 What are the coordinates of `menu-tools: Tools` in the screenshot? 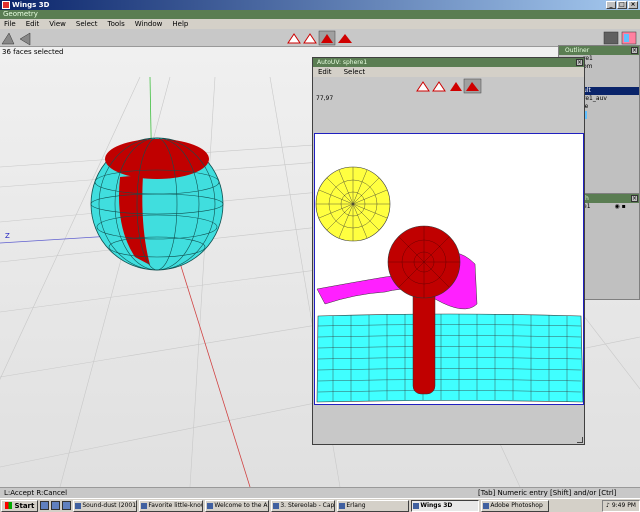 It's located at (116, 24).